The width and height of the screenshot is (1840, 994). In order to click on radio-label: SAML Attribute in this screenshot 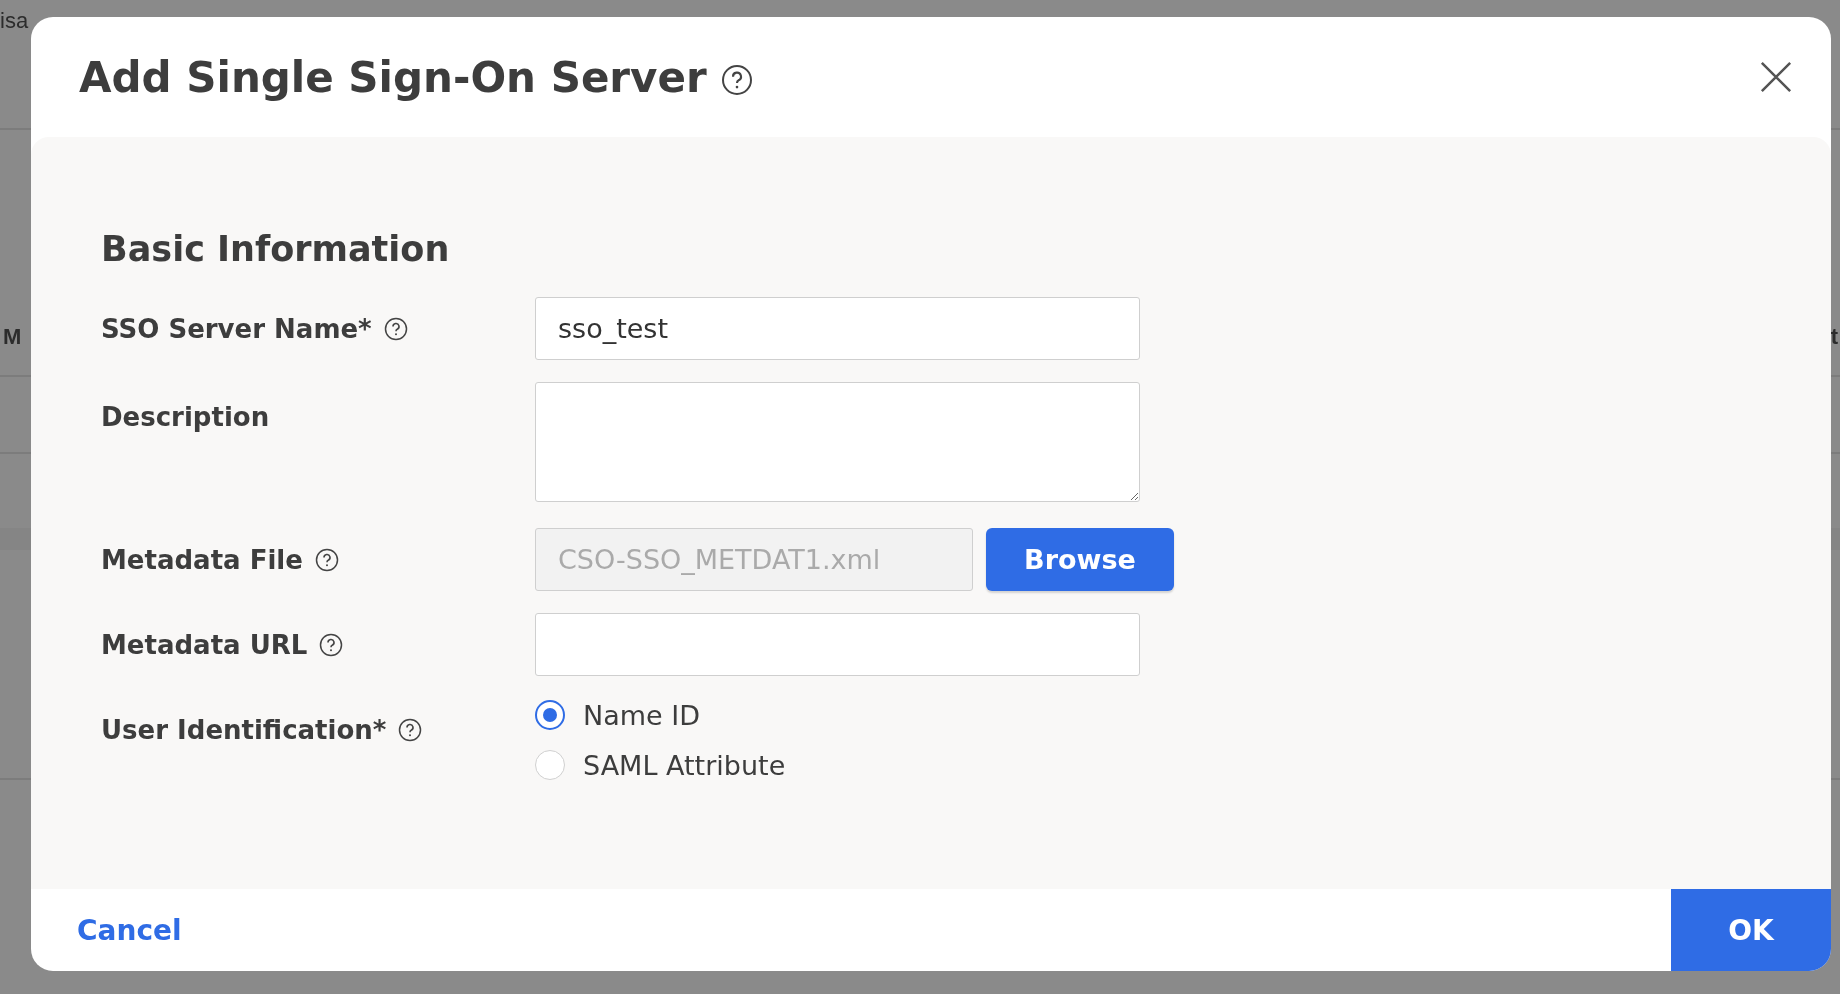, I will do `click(684, 765)`.